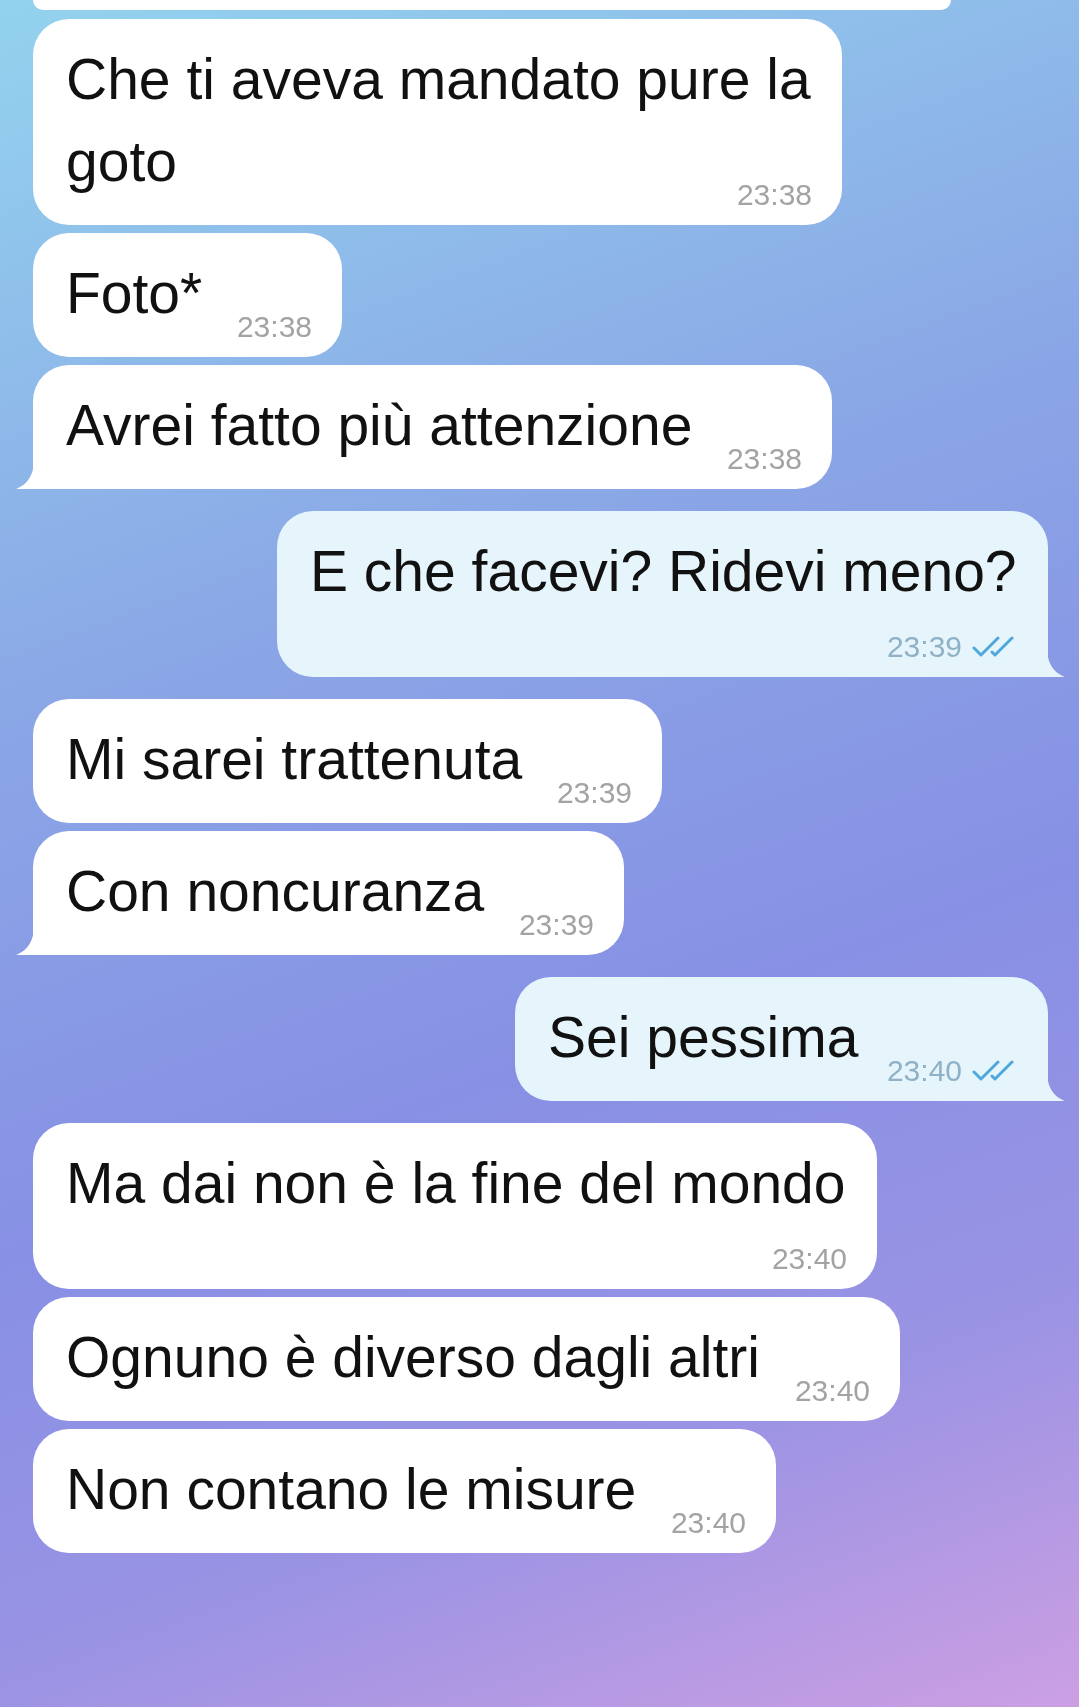  I want to click on message-text: Ognuno è diverso dagli altri, so click(413, 1357).